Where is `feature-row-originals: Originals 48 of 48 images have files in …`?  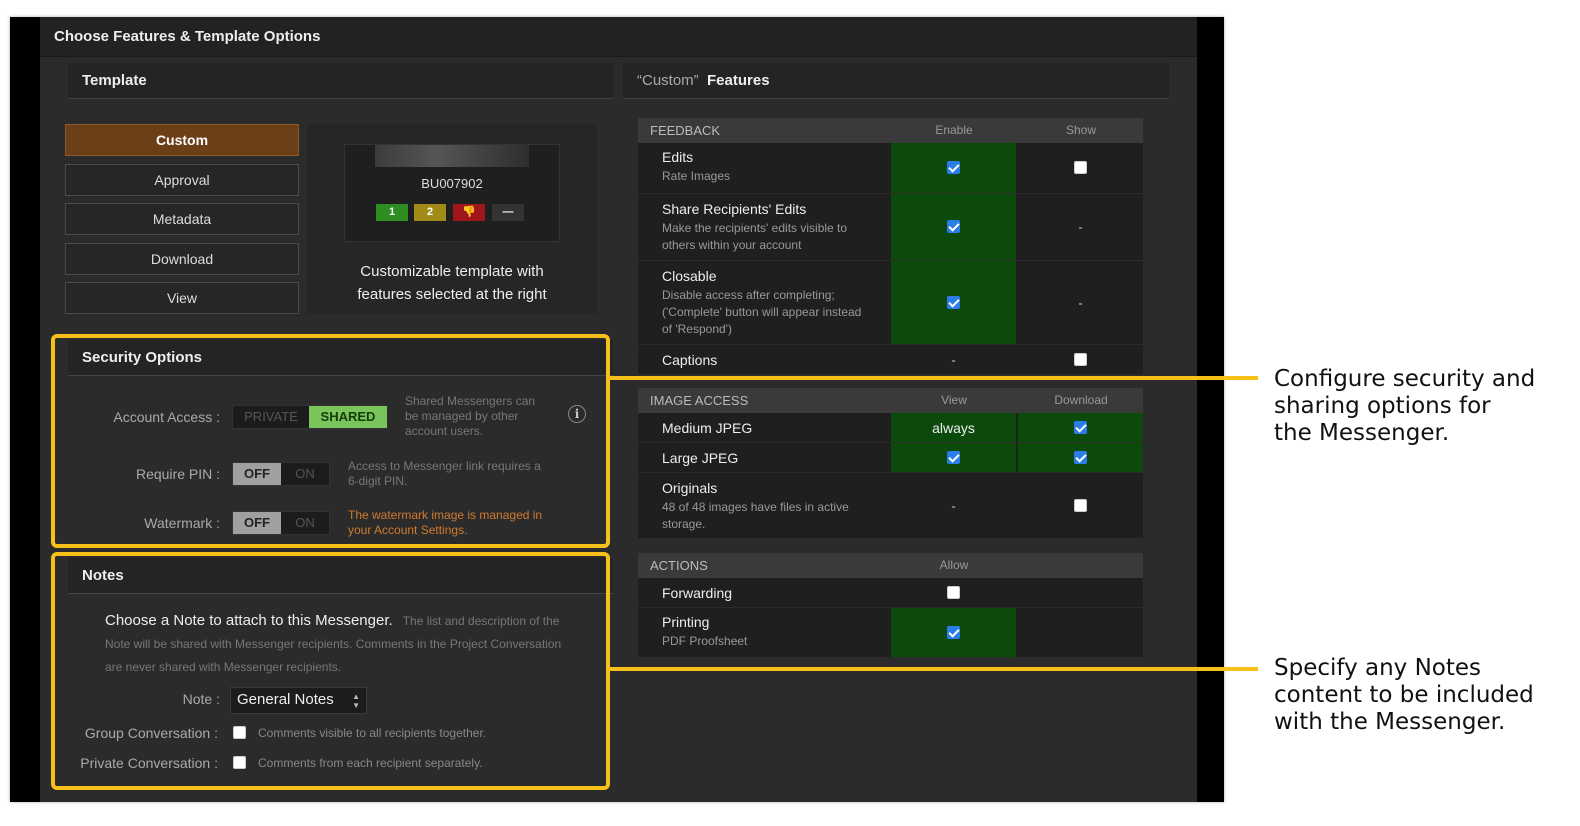
feature-row-originals: Originals 48 of 48 images have files in … is located at coordinates (890, 506).